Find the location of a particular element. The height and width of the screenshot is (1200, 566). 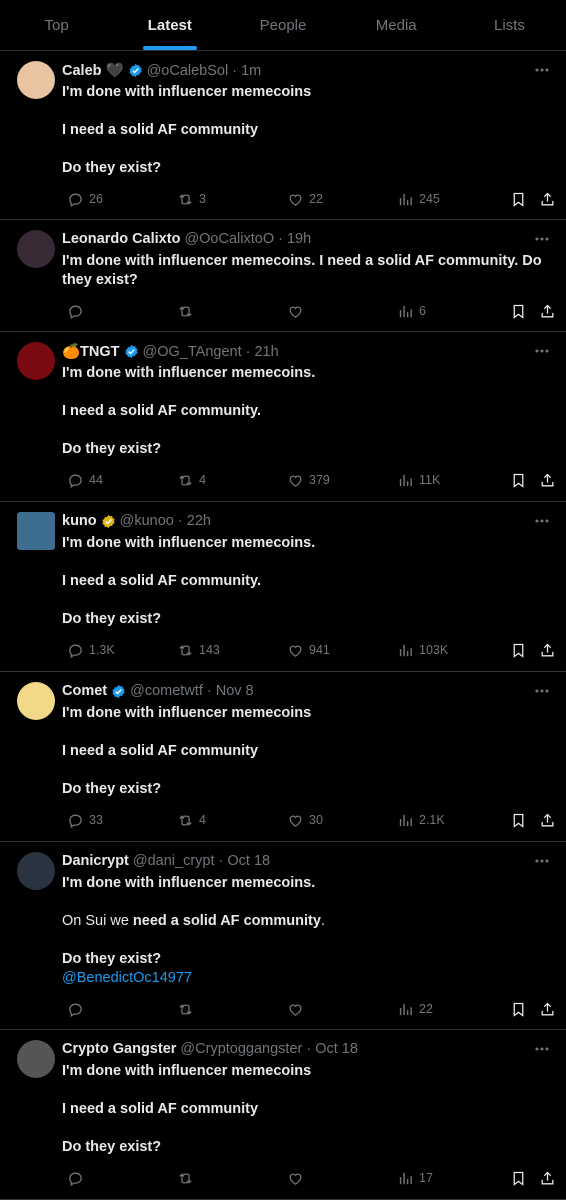

author-name: 🍊TNGT is located at coordinates (91, 351).